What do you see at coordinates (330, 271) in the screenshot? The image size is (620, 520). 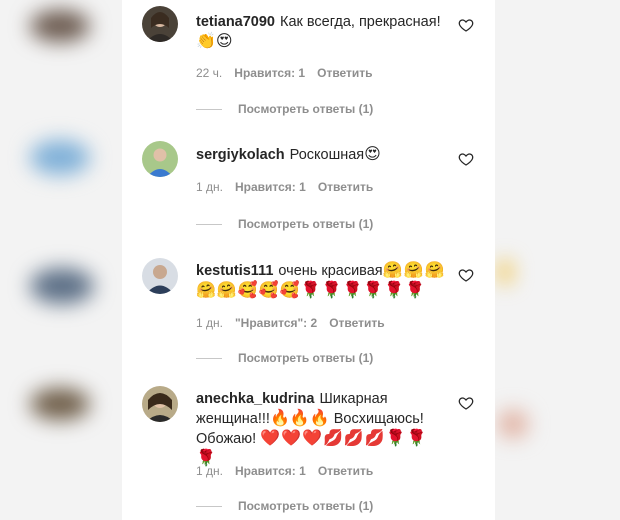 I see `comment-body: очень красивая` at bounding box center [330, 271].